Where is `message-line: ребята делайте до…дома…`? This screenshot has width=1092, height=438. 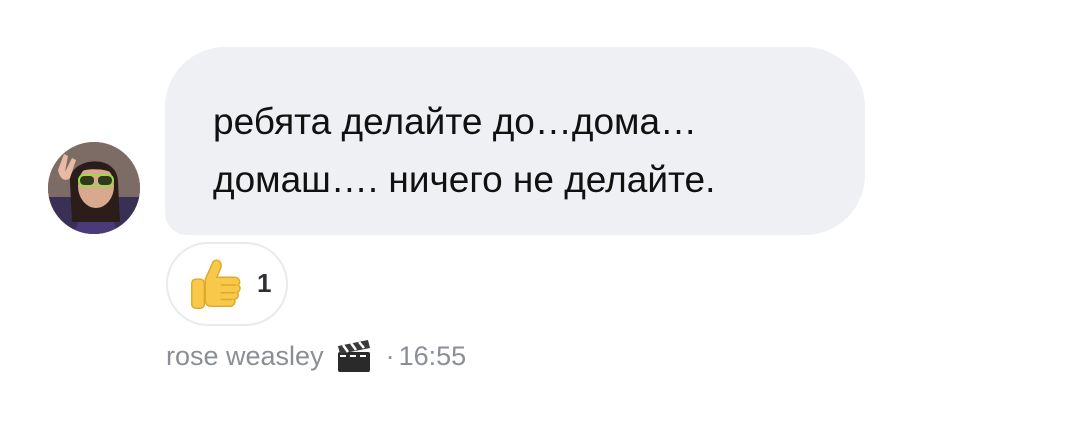
message-line: ребята делайте до…дома… is located at coordinates (455, 121).